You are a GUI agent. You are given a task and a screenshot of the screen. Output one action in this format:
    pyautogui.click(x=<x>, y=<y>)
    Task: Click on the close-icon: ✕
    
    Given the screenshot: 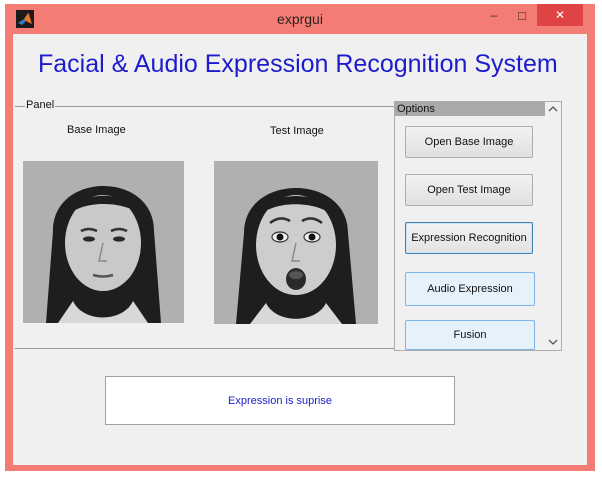 What is the action you would take?
    pyautogui.click(x=560, y=15)
    